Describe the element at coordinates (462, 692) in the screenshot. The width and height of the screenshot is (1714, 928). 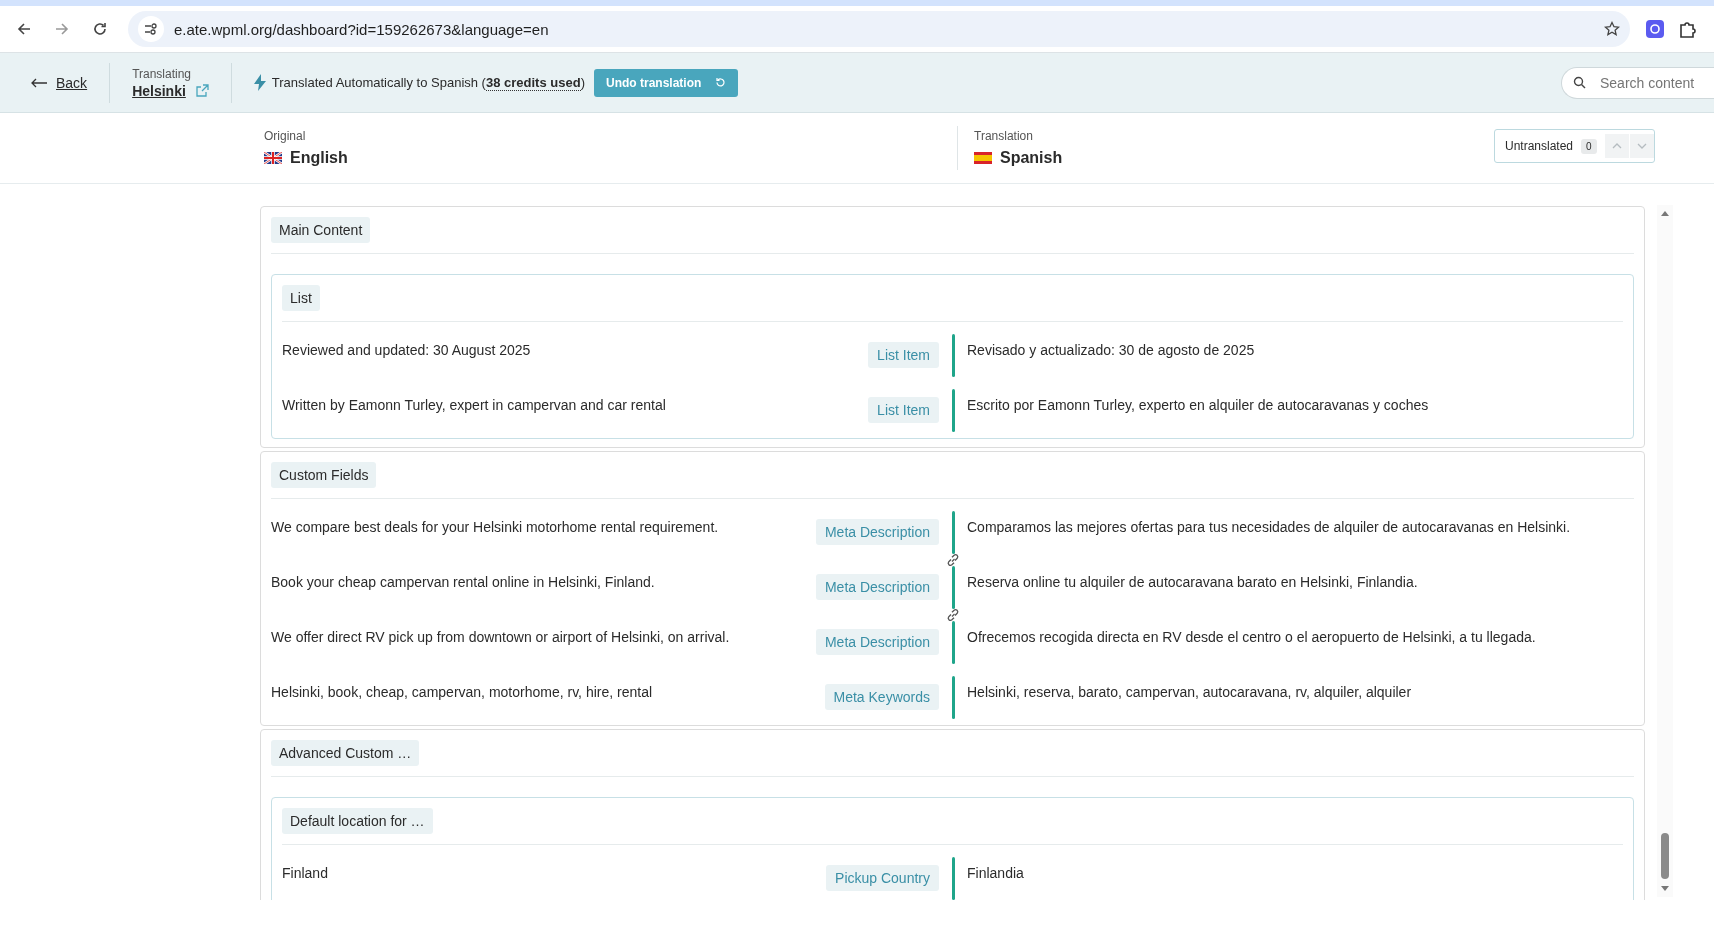
I see `source-text: Helsinki, book, cheap, campervan, motorhome, rv, hire, rental` at that location.